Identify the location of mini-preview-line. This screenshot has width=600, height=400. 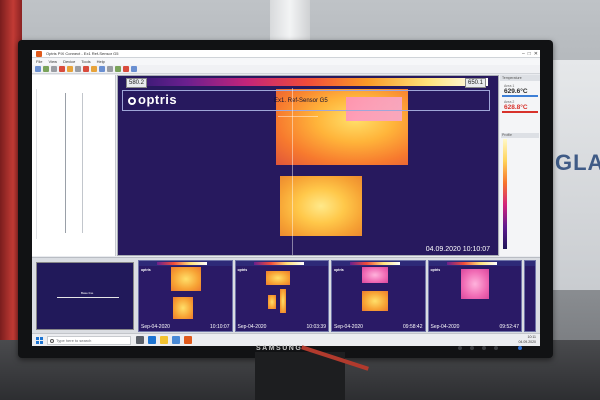
(88, 297).